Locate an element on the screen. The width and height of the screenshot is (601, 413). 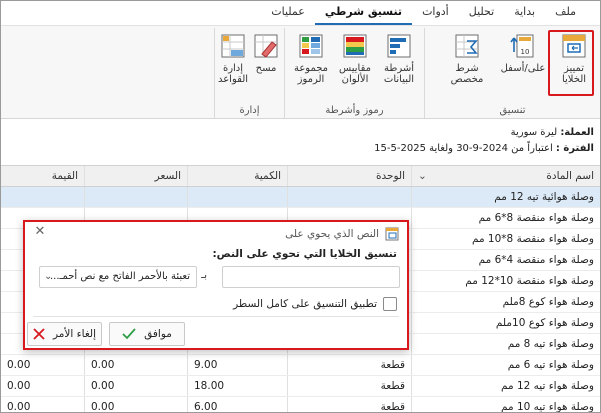
tab-analysis: تحليل is located at coordinates (481, 13).